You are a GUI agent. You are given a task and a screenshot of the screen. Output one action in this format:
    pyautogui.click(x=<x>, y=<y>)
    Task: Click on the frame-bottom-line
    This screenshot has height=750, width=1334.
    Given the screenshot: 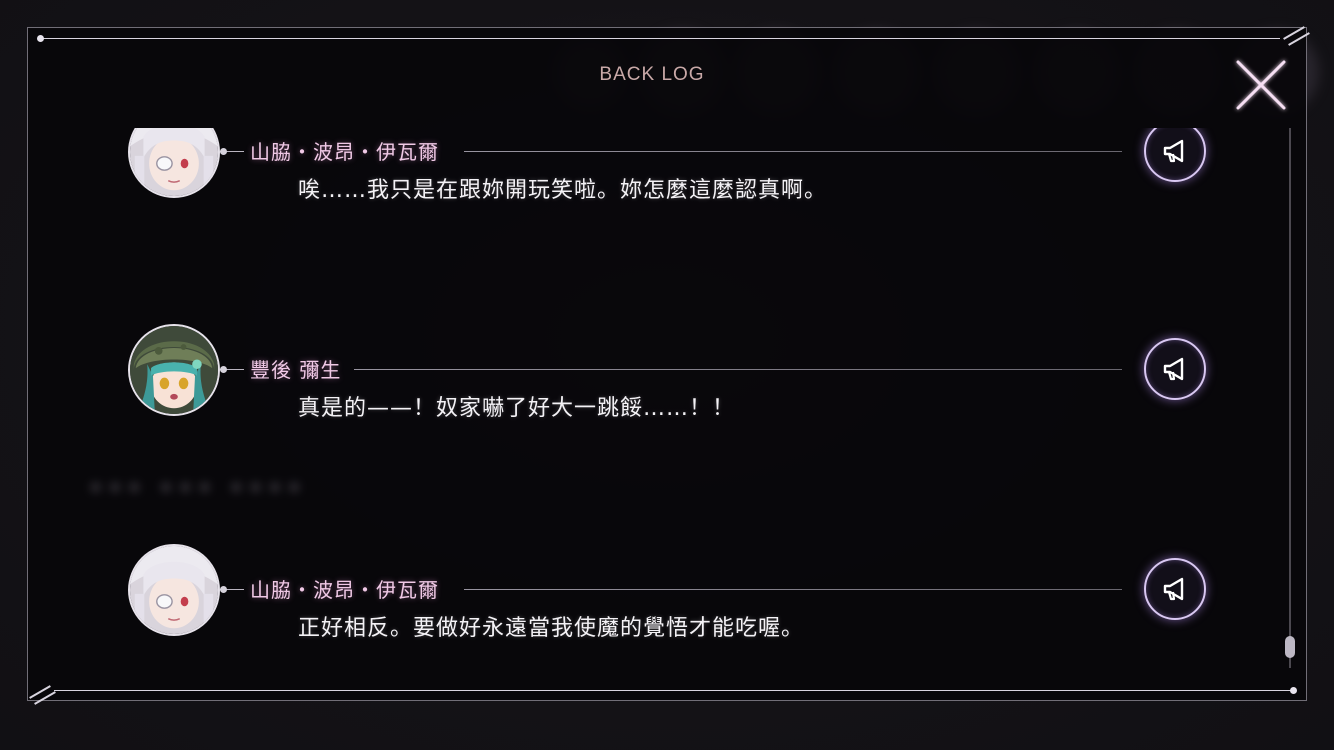 What is the action you would take?
    pyautogui.click(x=674, y=690)
    